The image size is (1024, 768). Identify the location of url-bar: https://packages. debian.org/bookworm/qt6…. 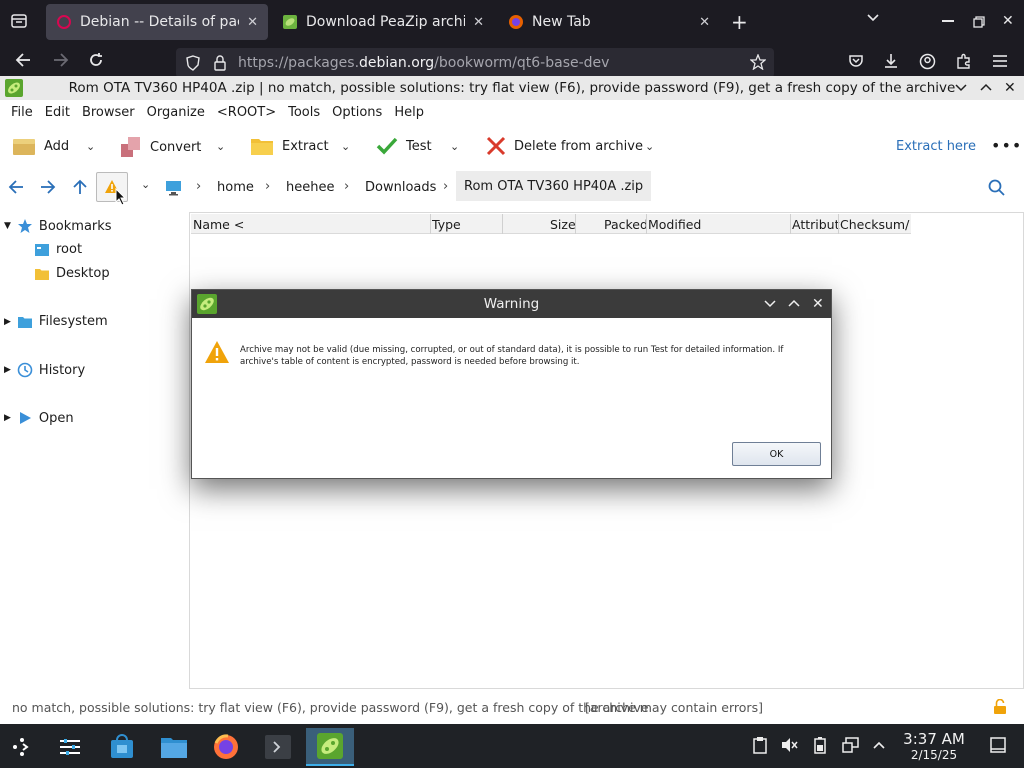
(475, 63).